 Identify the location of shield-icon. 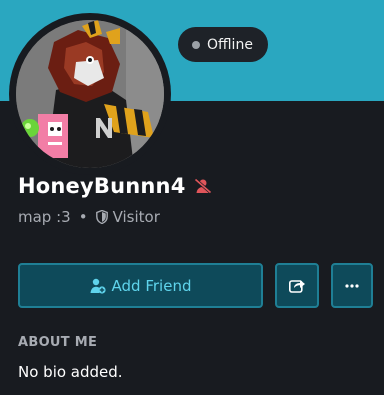
(101, 217).